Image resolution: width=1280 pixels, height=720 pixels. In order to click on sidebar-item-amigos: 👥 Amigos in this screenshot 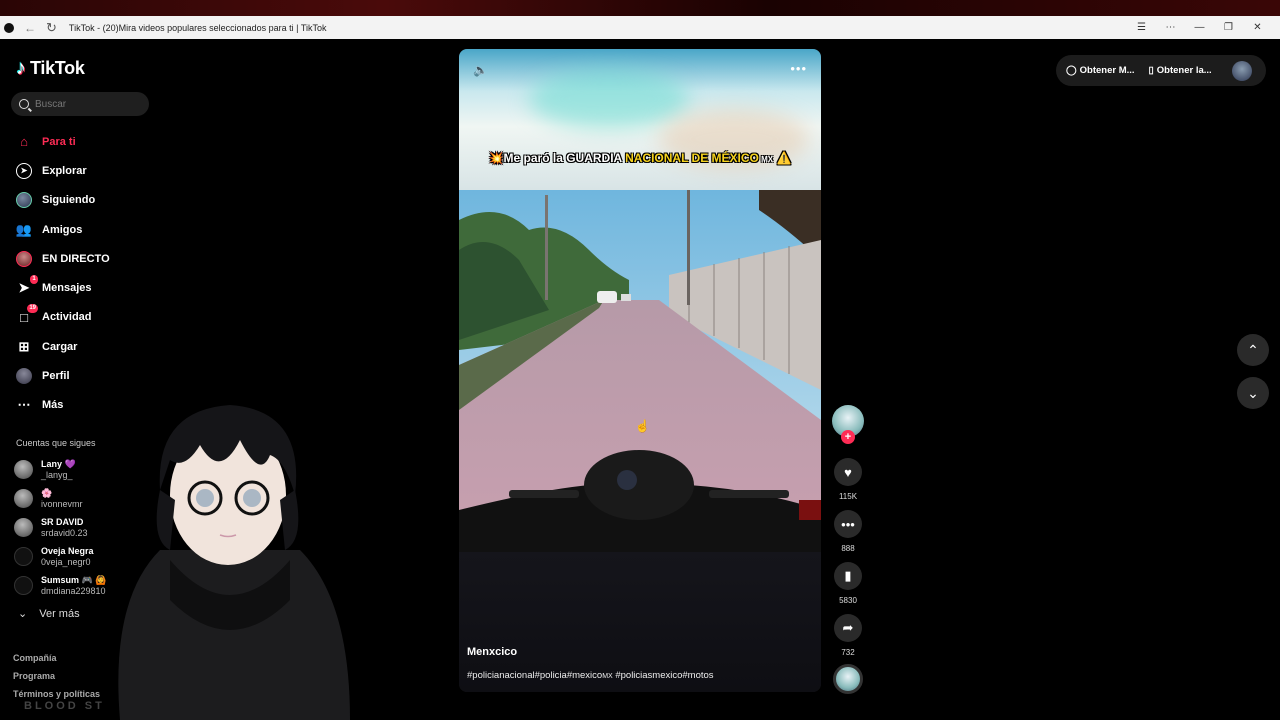, I will do `click(80, 229)`.